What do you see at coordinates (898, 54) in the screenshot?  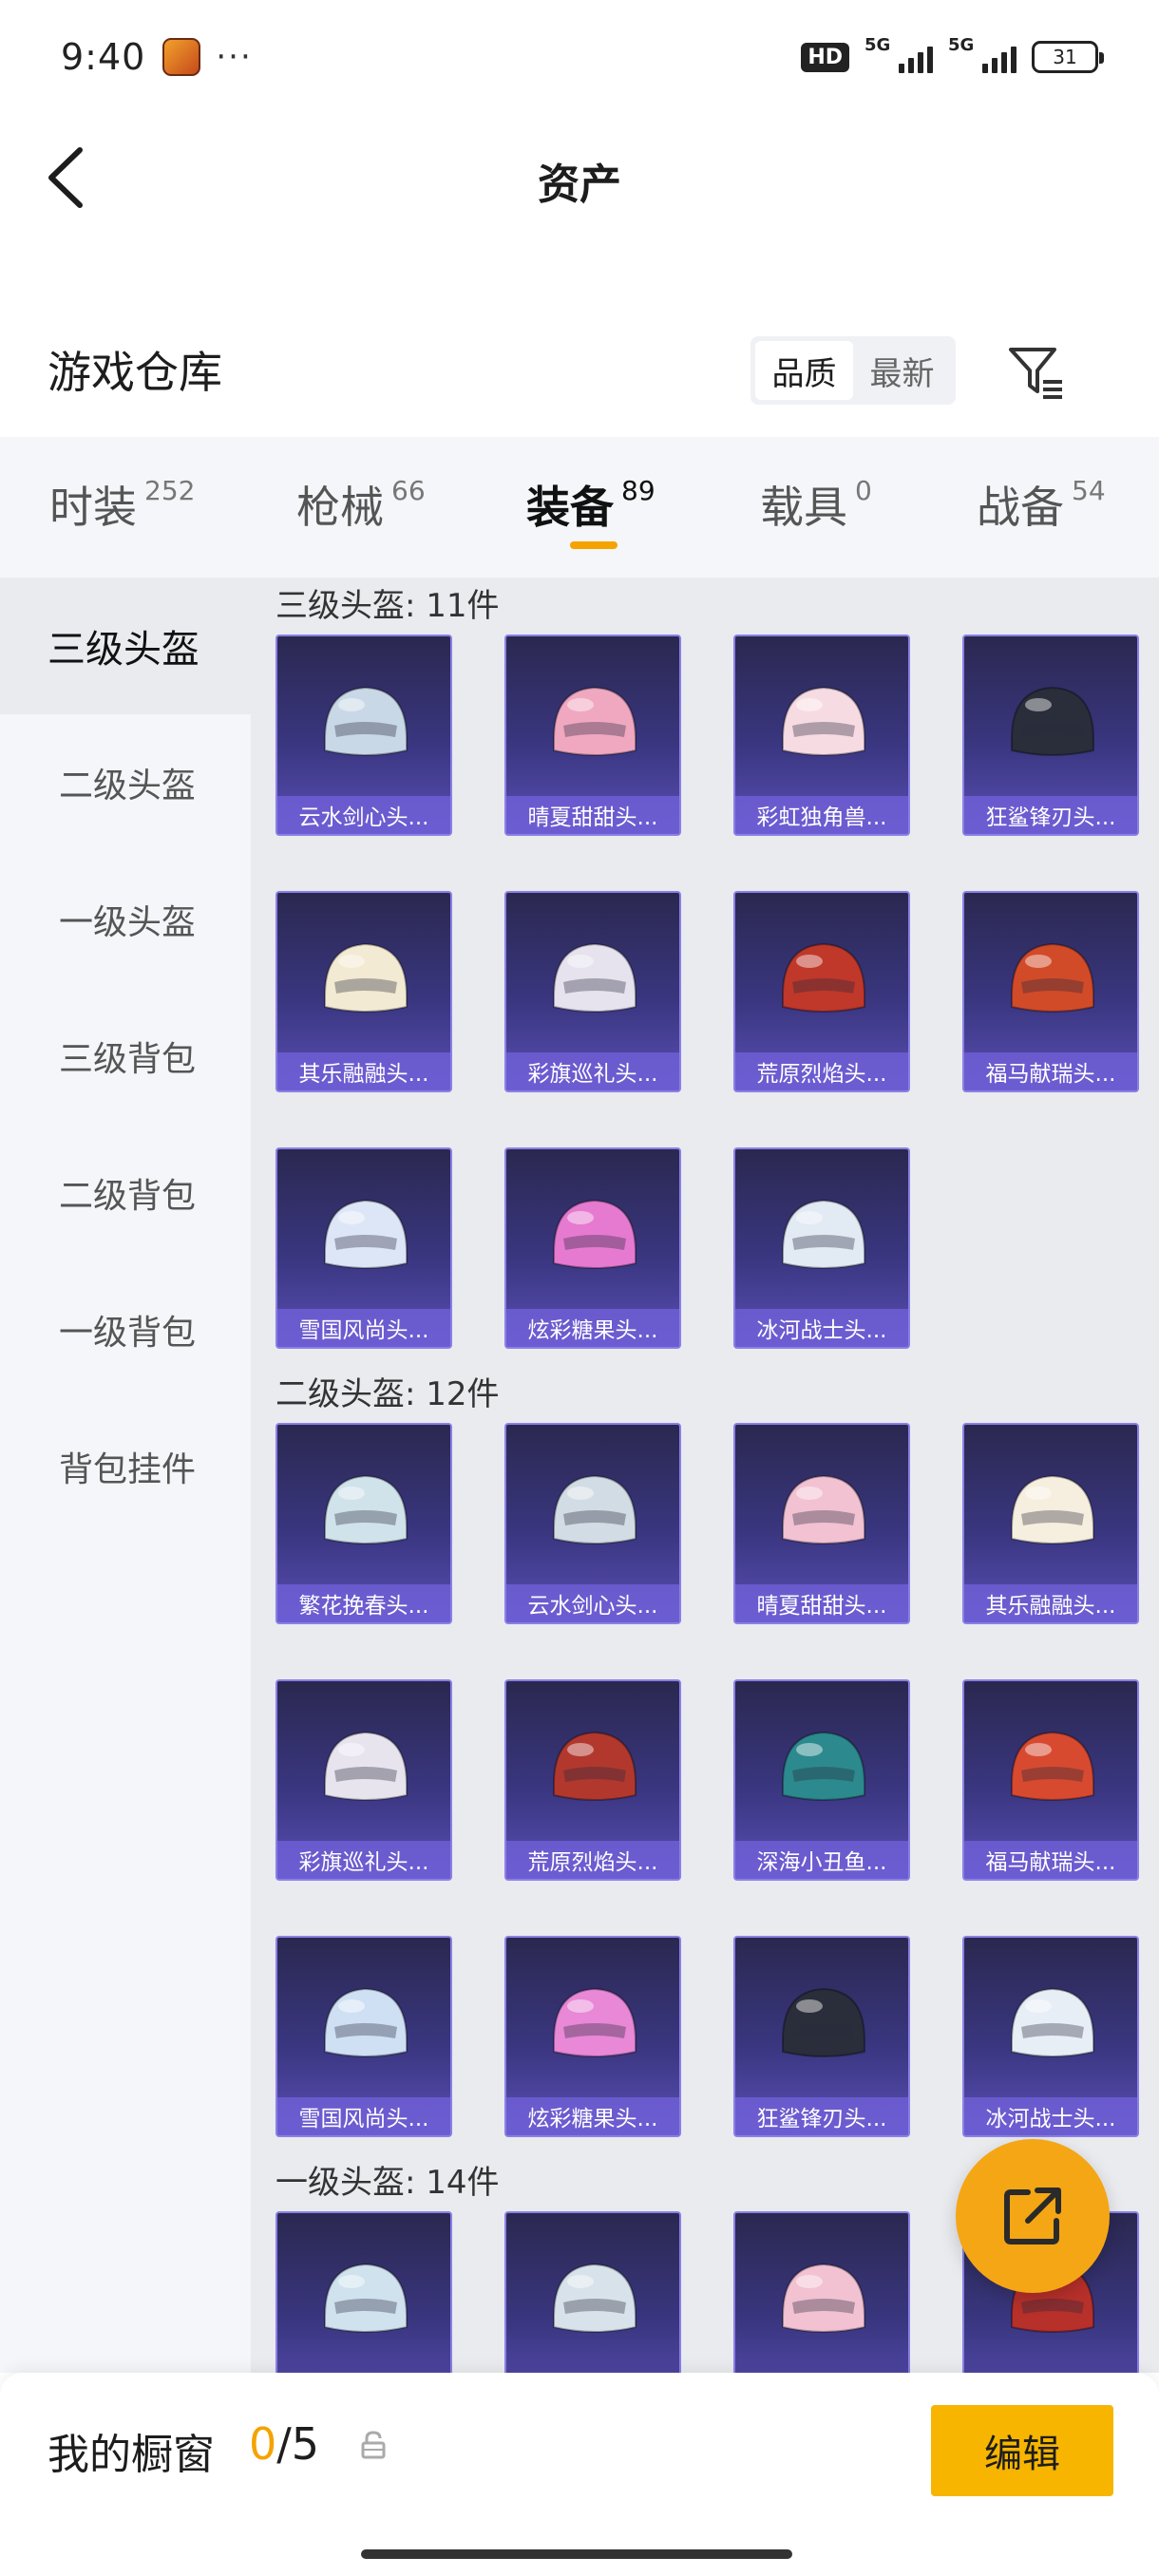 I see `signal-strength-icon: 5G` at bounding box center [898, 54].